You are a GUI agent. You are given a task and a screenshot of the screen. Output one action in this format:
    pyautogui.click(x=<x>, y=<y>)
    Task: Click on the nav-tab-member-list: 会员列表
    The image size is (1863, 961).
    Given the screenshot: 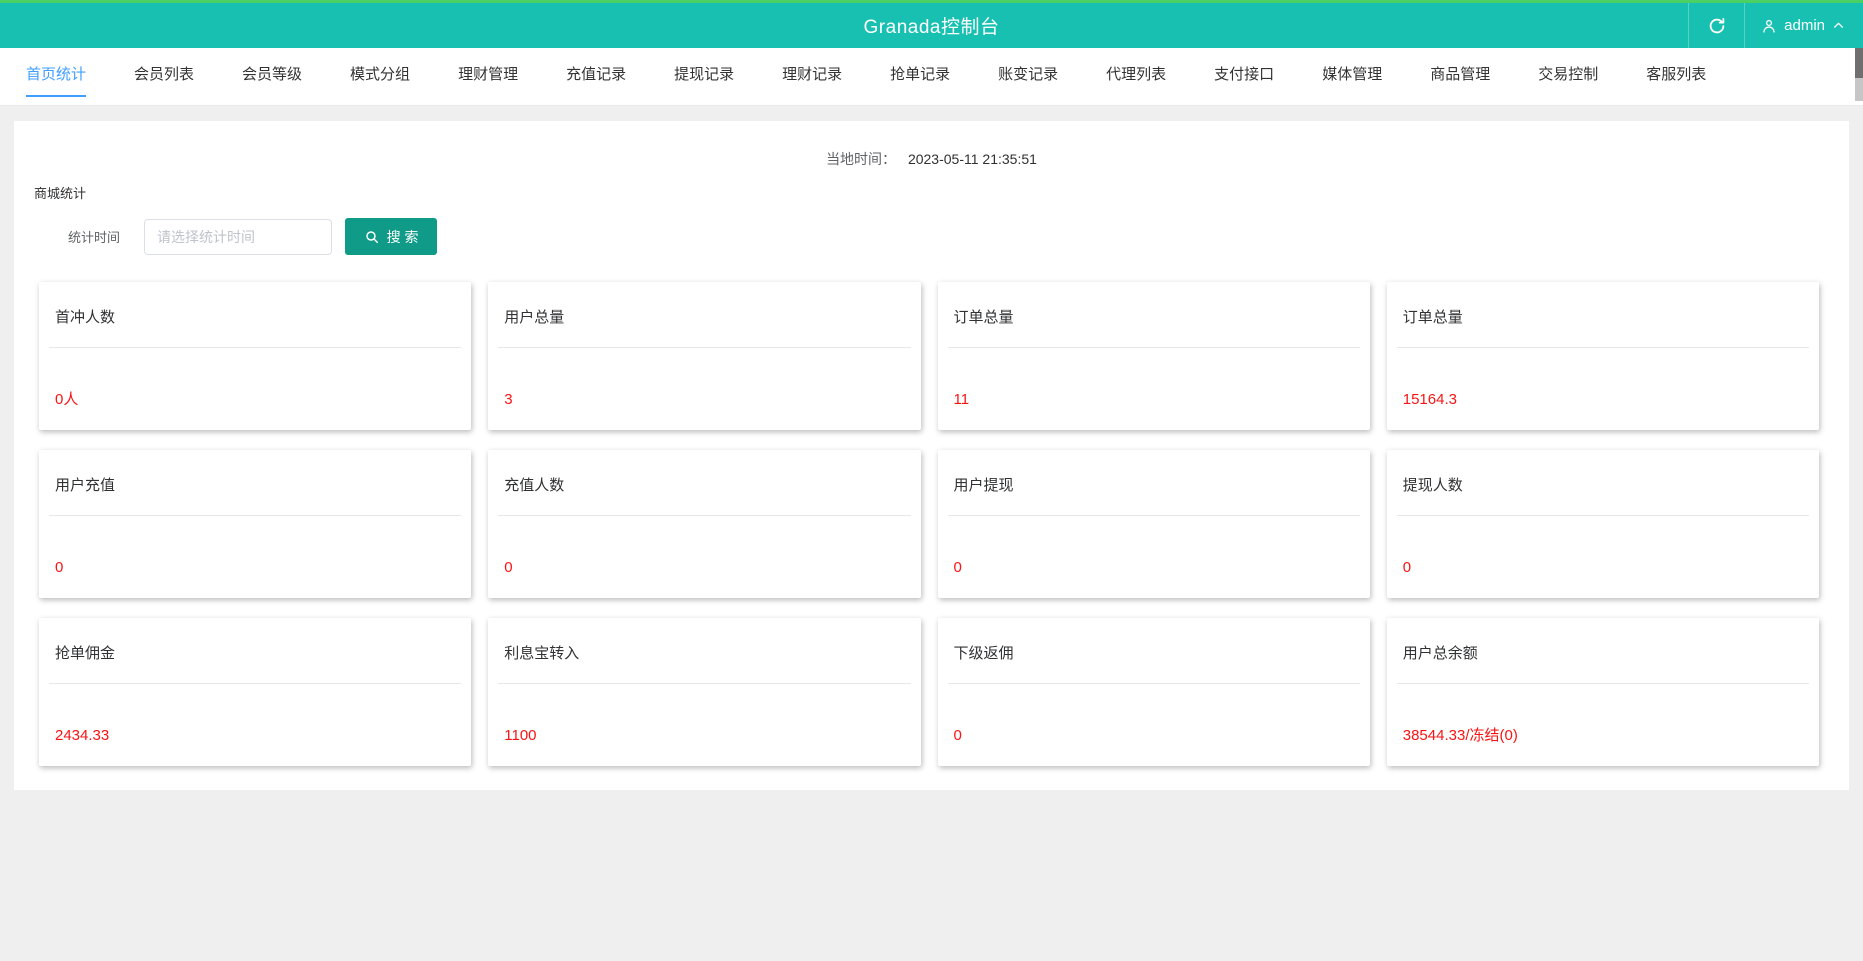 What is the action you would take?
    pyautogui.click(x=164, y=77)
    